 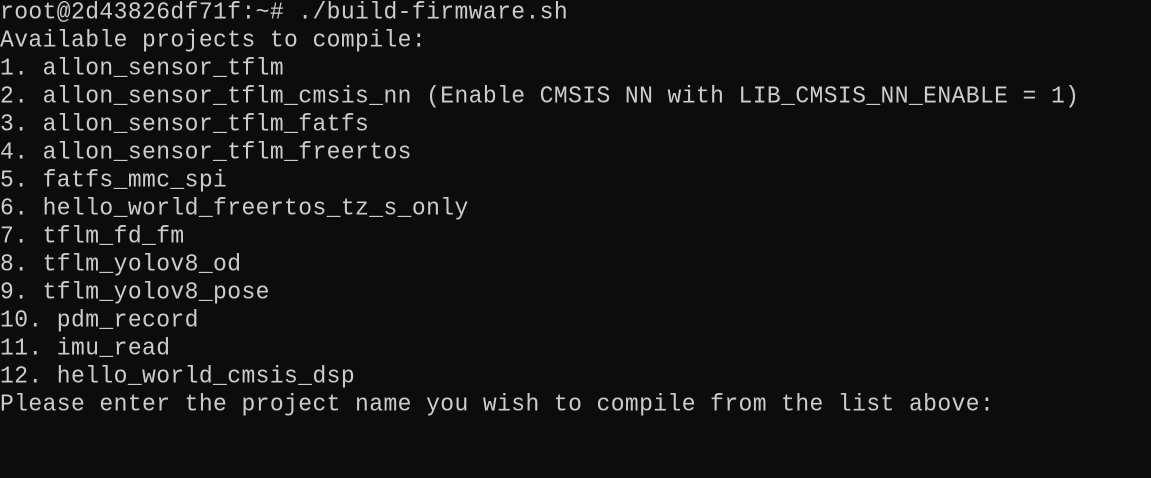 I want to click on project-item-3: 3. allon_sensor_tflm_fatfs, so click(x=185, y=124).